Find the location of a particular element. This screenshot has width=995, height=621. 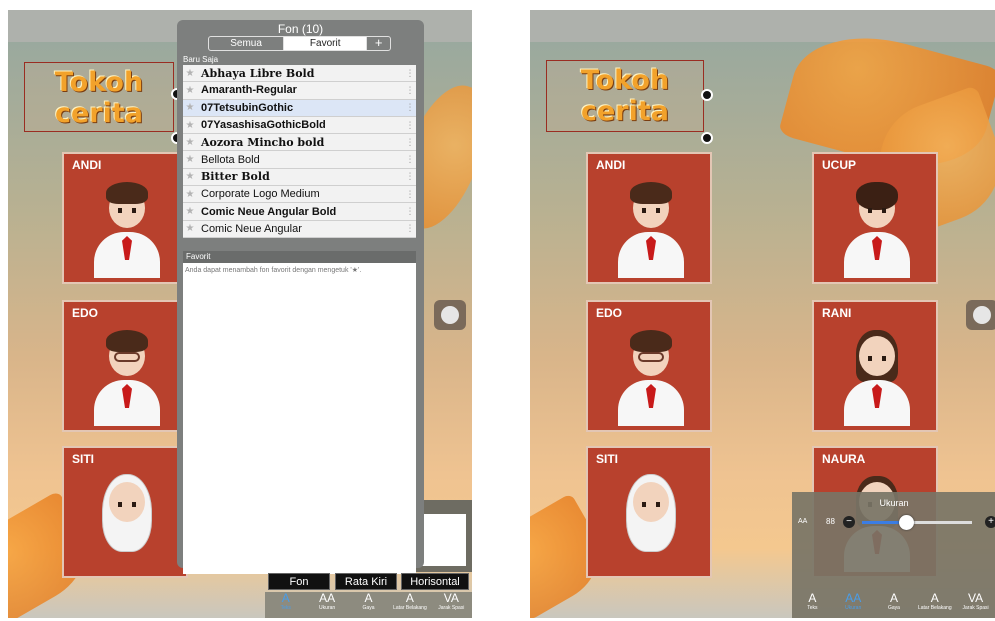

size-slider-track is located at coordinates (917, 522).